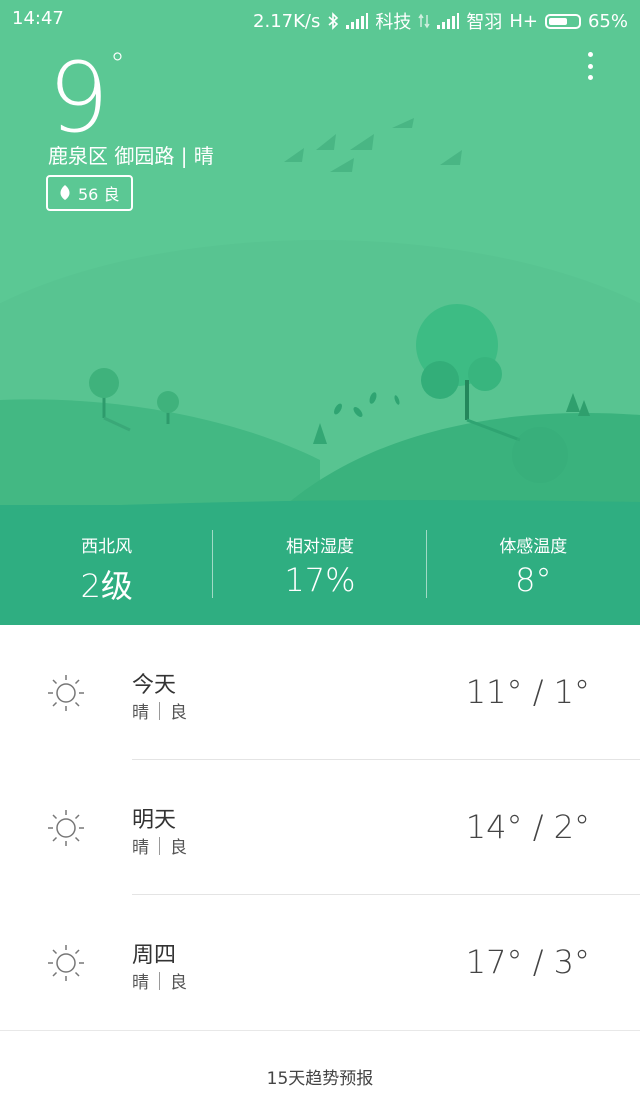 This screenshot has width=640, height=1107. What do you see at coordinates (527, 827) in the screenshot?
I see `temperature-range: 14° / 2°` at bounding box center [527, 827].